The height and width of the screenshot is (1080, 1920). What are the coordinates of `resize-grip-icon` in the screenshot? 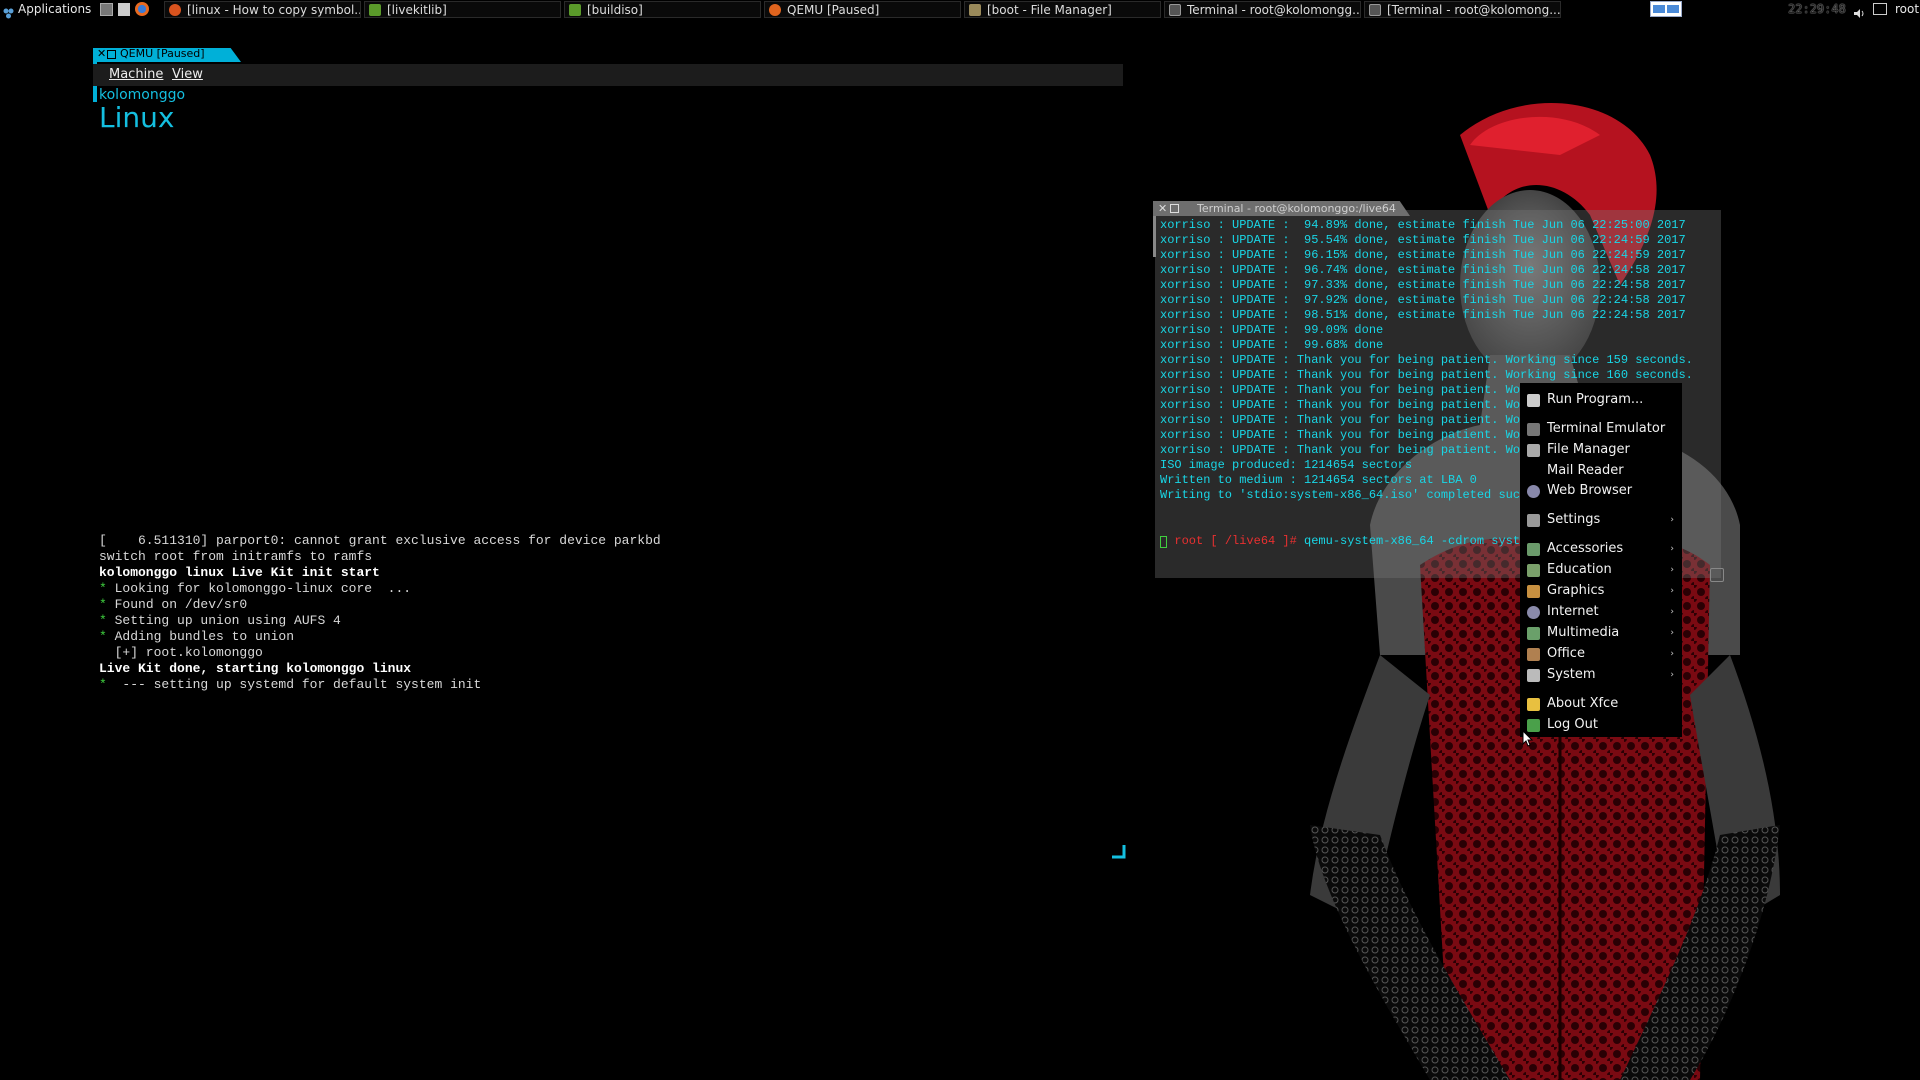 It's located at (1118, 851).